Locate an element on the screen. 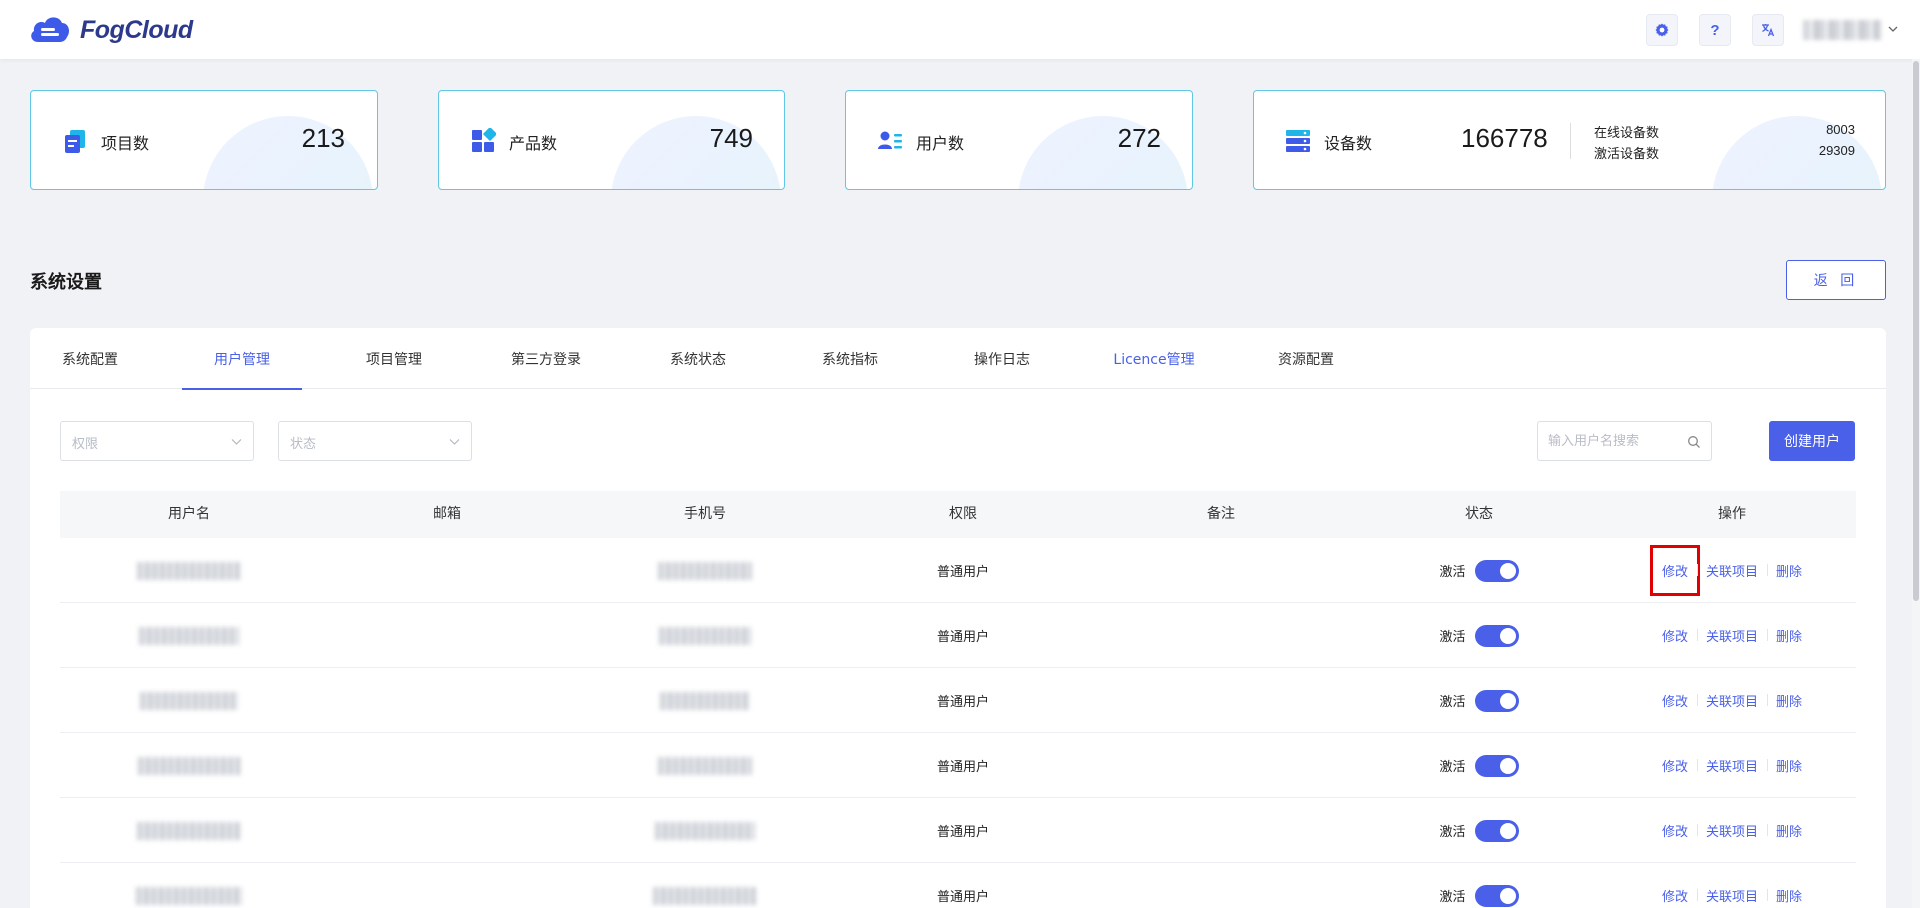 The image size is (1920, 908). stat-card-devices: 设备数 166778 在线设备数 8003 激活设备数 29309 is located at coordinates (1569, 140).